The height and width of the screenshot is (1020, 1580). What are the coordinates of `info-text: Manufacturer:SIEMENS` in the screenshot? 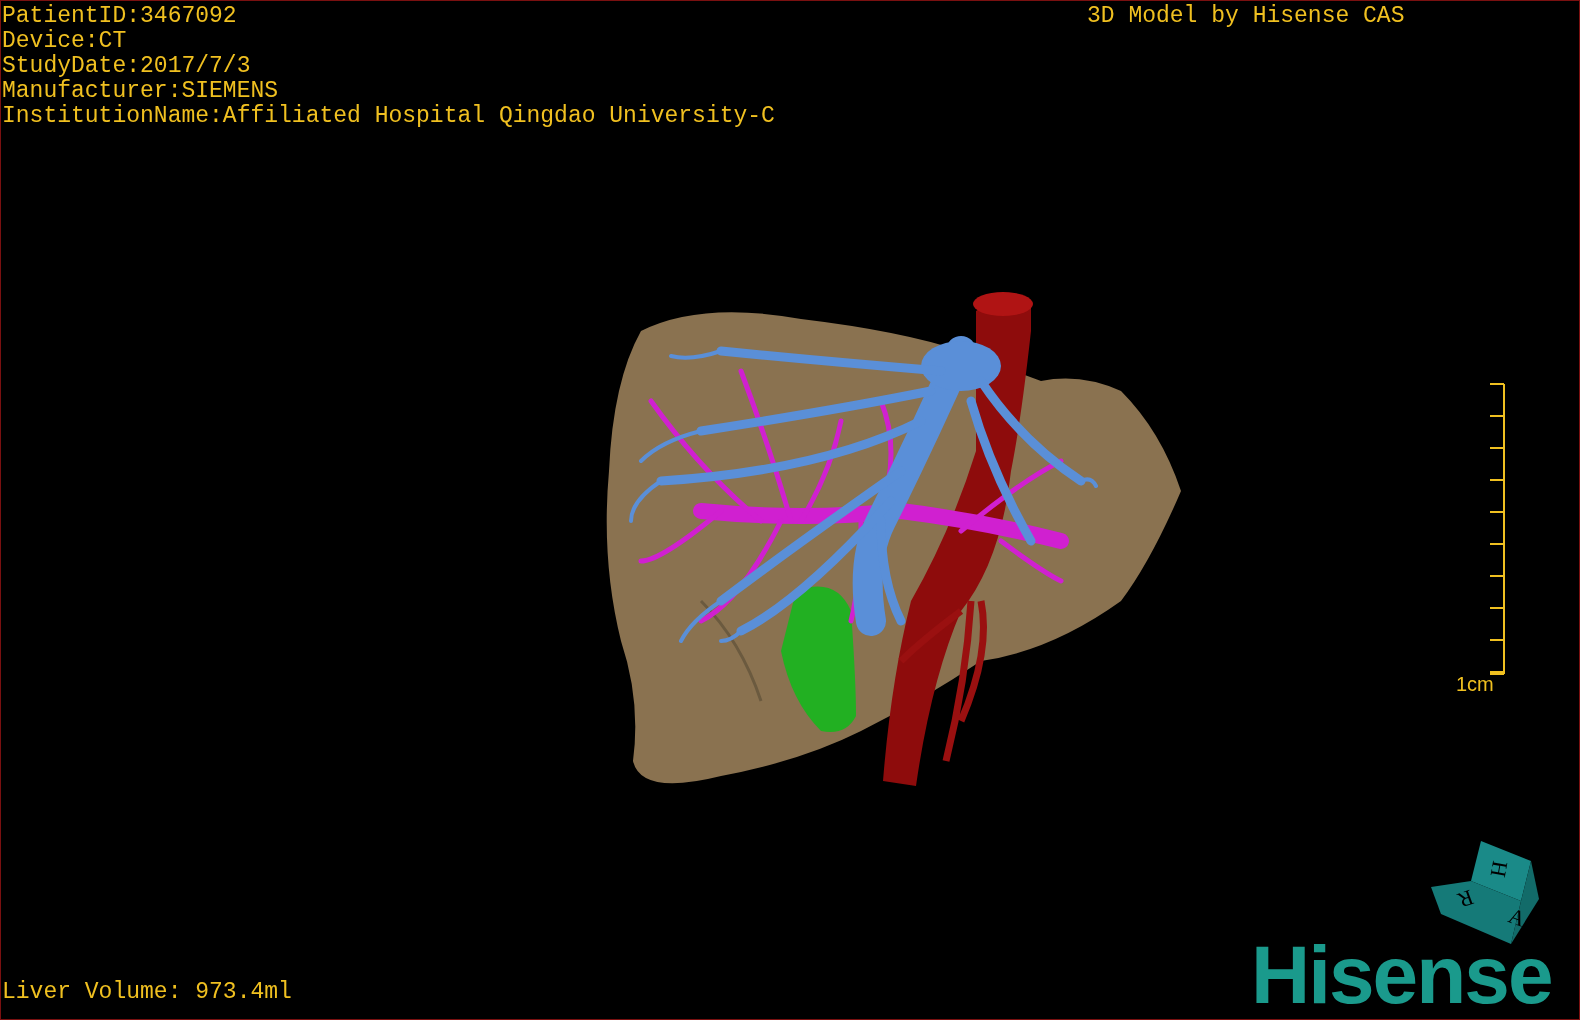 It's located at (140, 91).